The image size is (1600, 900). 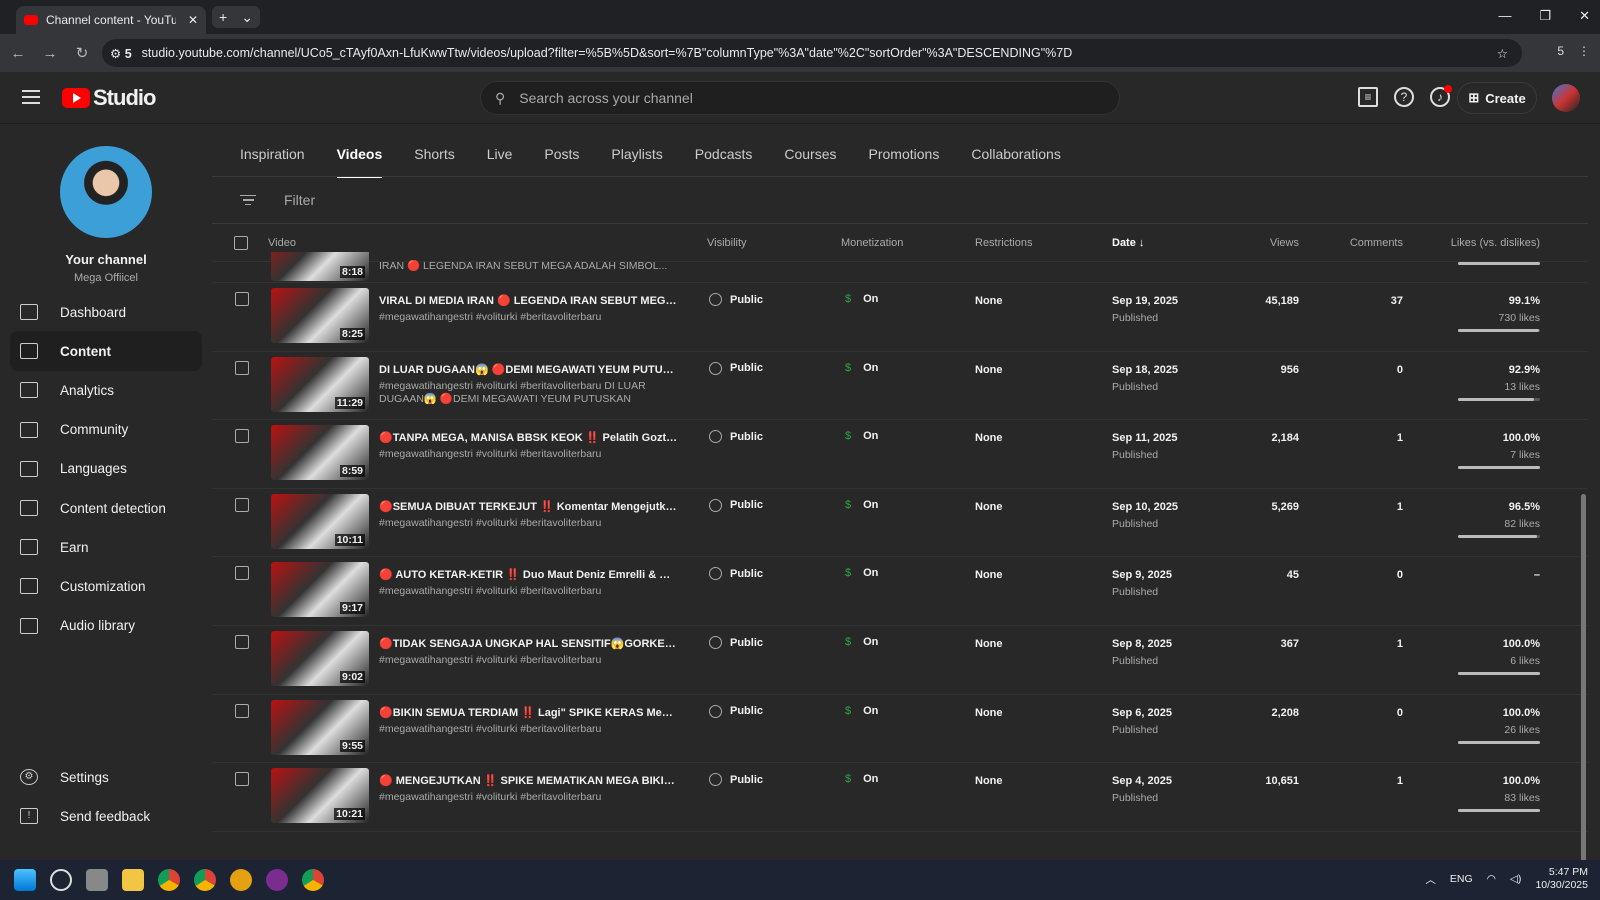 I want to click on channel-avatar, so click(x=106, y=192).